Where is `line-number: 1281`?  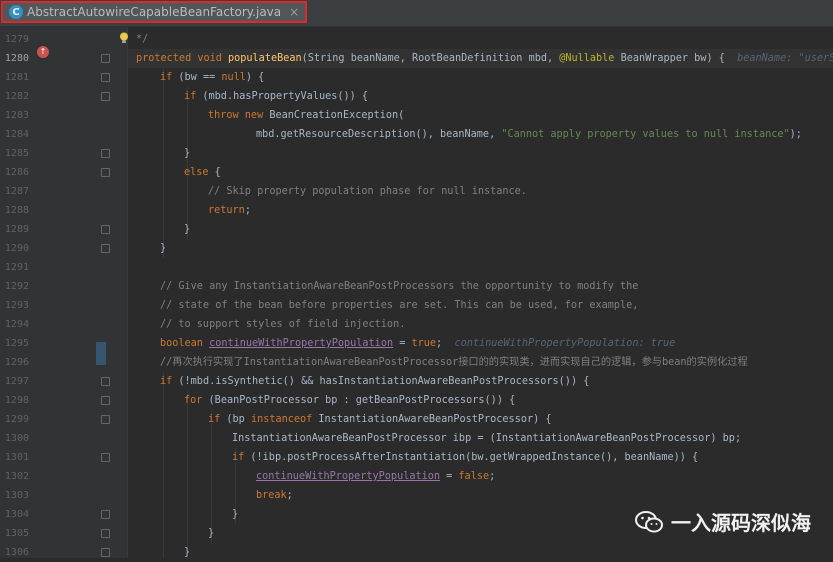 line-number: 1281 is located at coordinates (16, 77).